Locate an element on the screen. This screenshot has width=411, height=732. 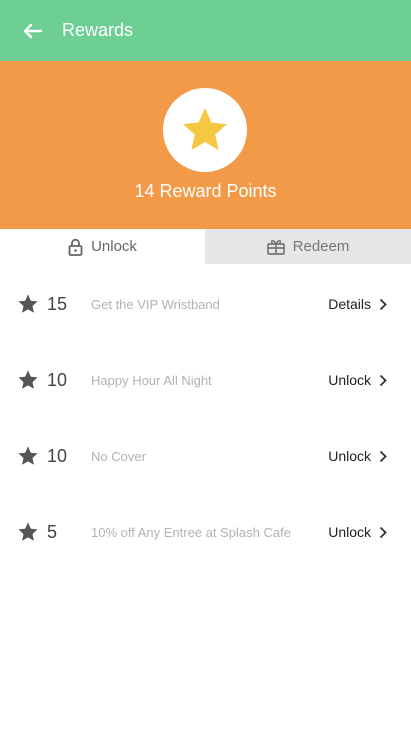
list-item: 15 Get the VIP Wristband Details is located at coordinates (205, 304).